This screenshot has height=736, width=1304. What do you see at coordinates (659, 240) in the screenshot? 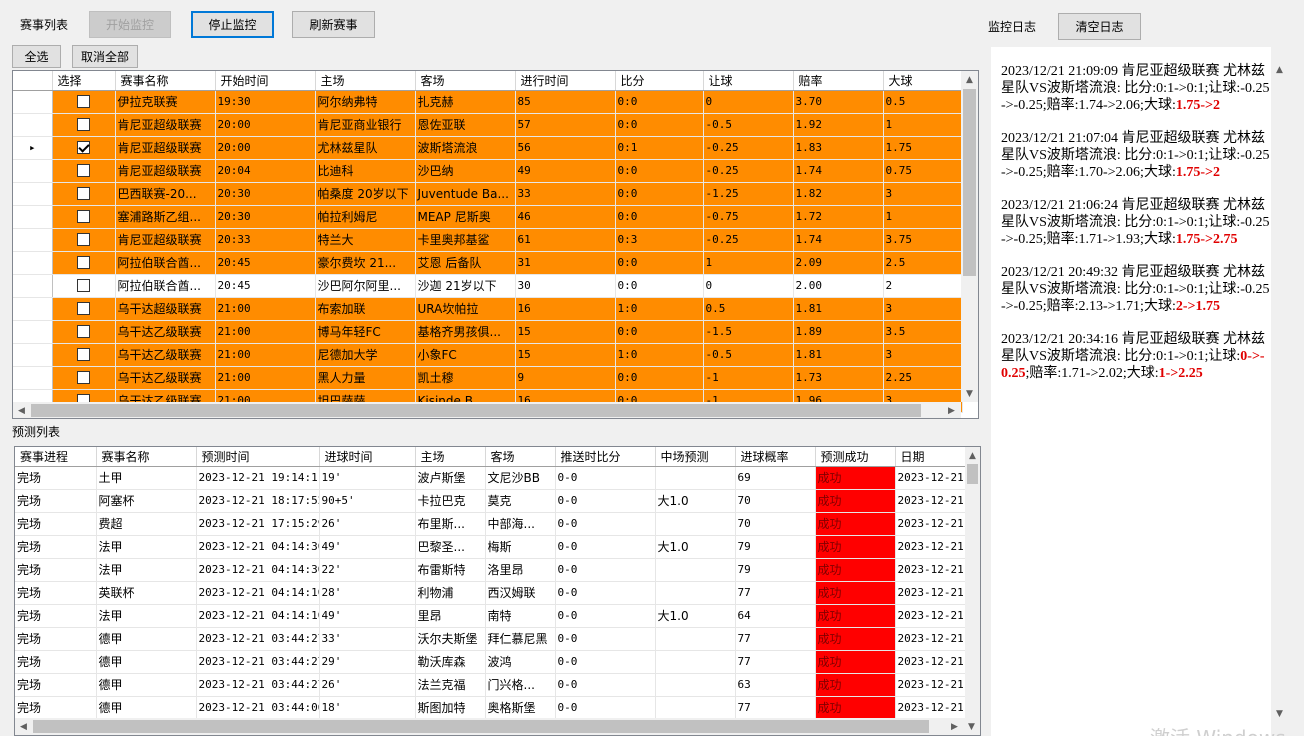
I see `match-cell: 0:3` at bounding box center [659, 240].